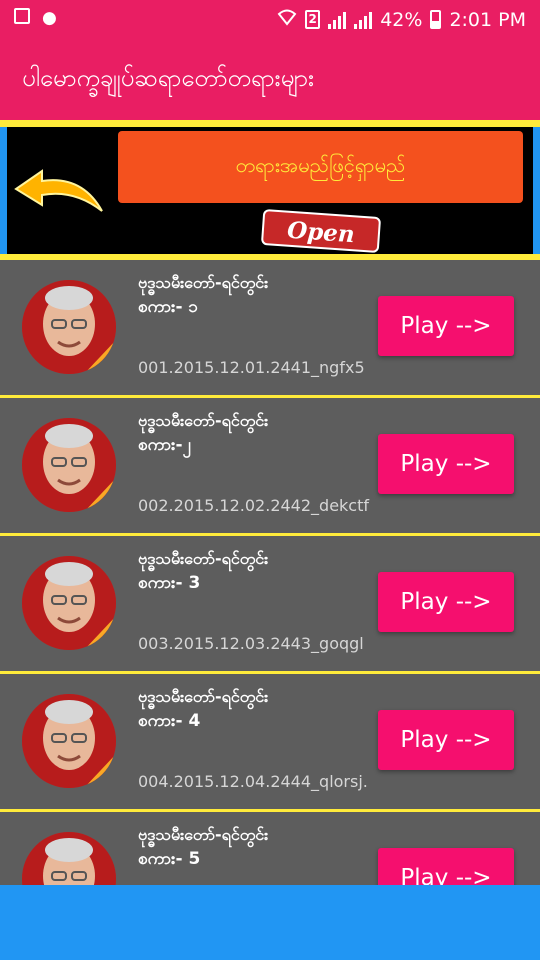  What do you see at coordinates (287, 19) in the screenshot?
I see `wifi-icon` at bounding box center [287, 19].